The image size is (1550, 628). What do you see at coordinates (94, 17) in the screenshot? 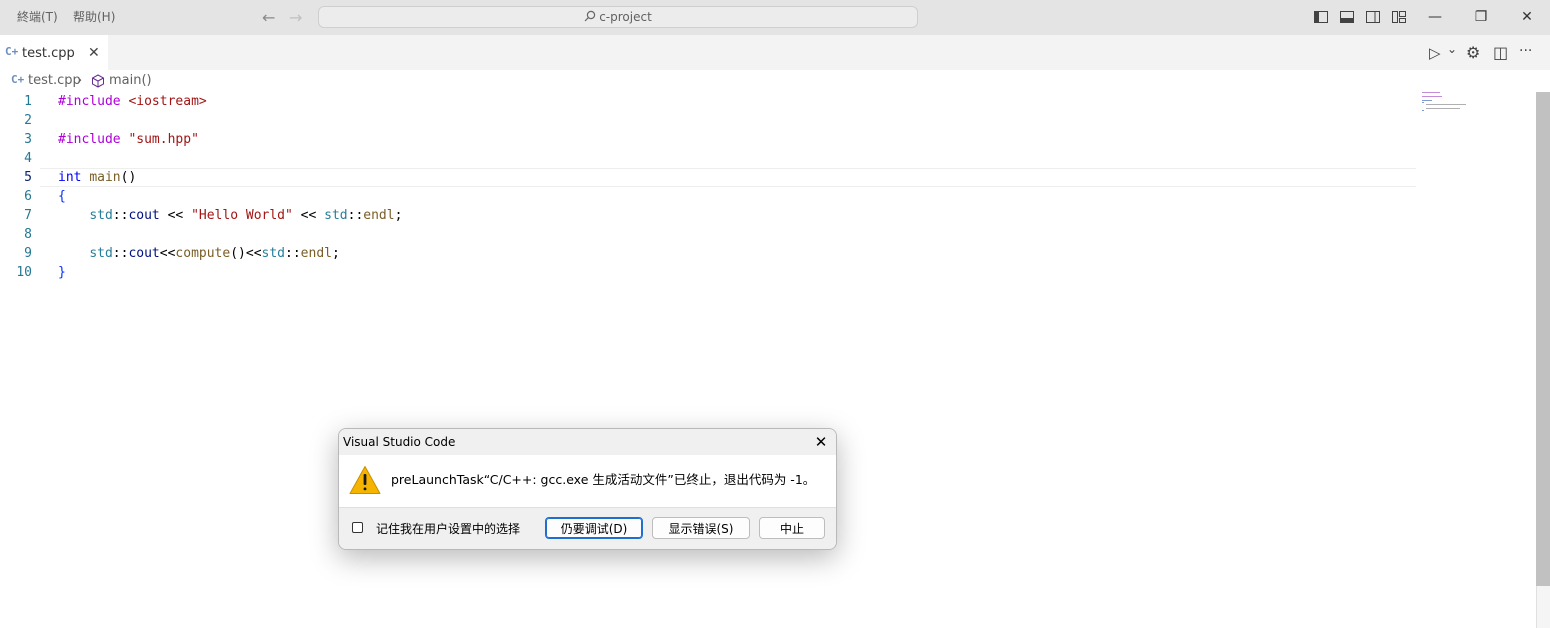
I see `menu-help: 帮助(H)` at bounding box center [94, 17].